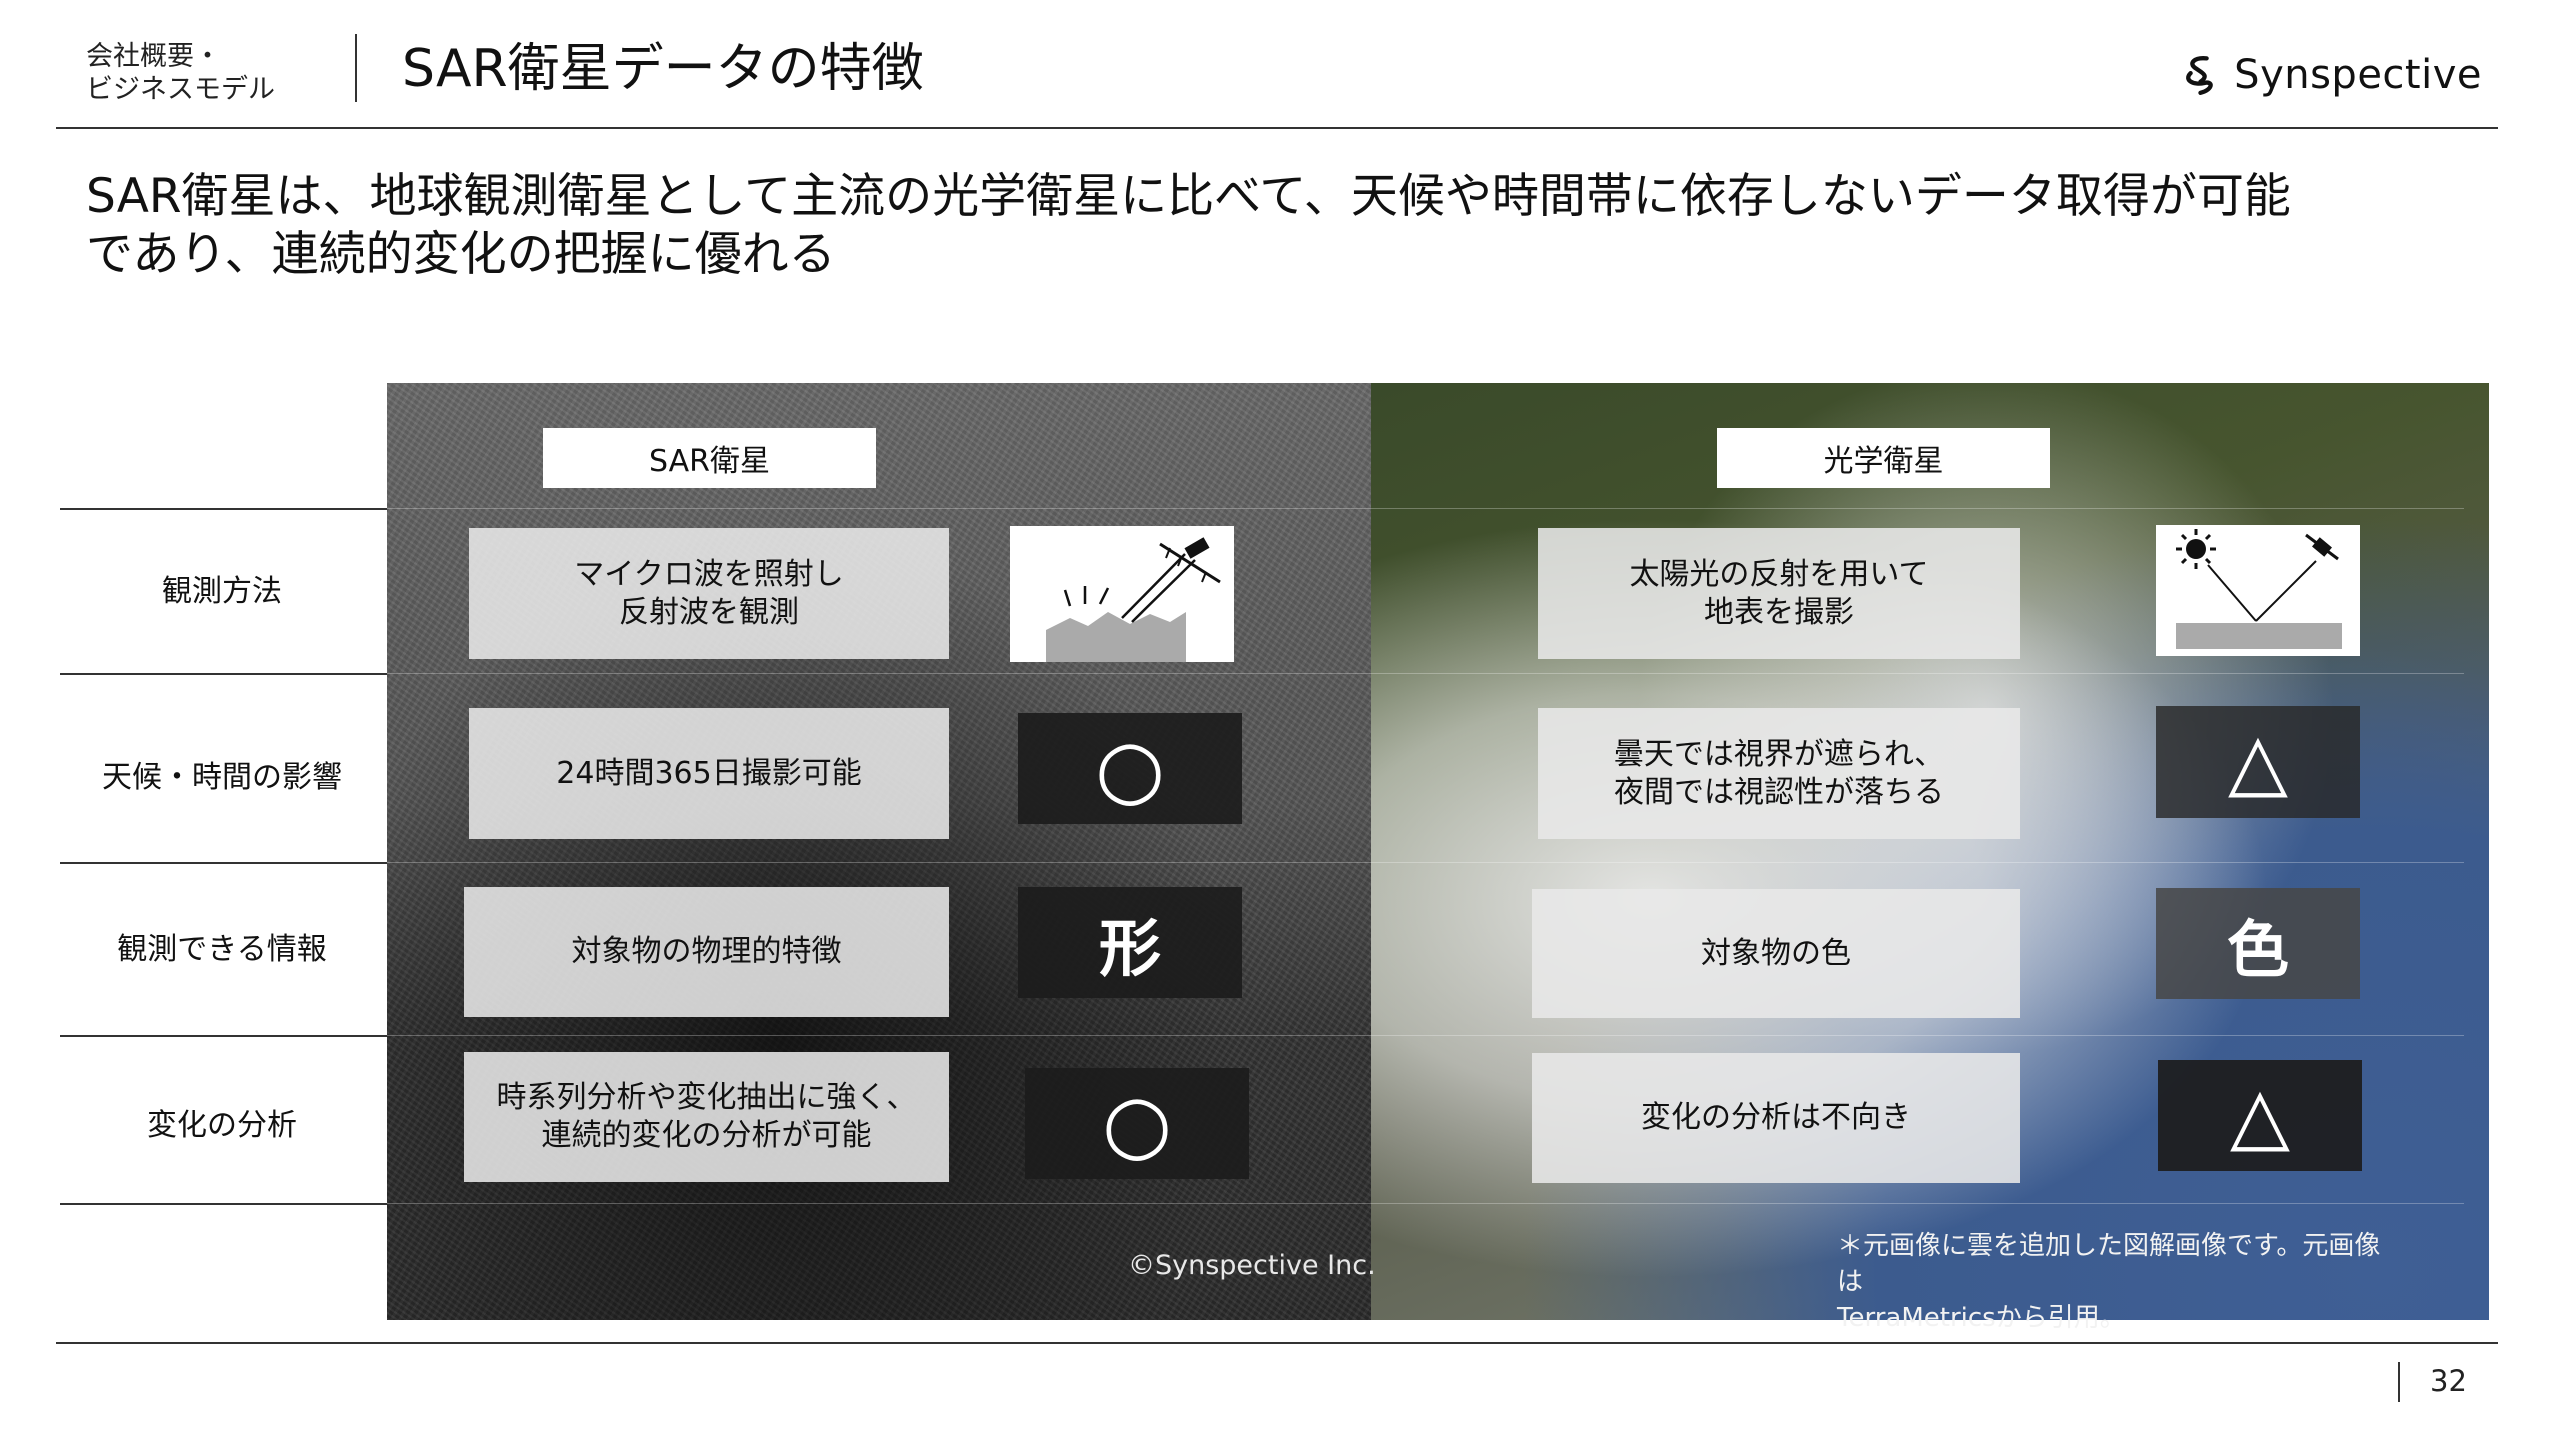  Describe the element at coordinates (706, 1097) in the screenshot. I see `sar-change-line1: 時系列分析や変化抽出に強く、` at that location.